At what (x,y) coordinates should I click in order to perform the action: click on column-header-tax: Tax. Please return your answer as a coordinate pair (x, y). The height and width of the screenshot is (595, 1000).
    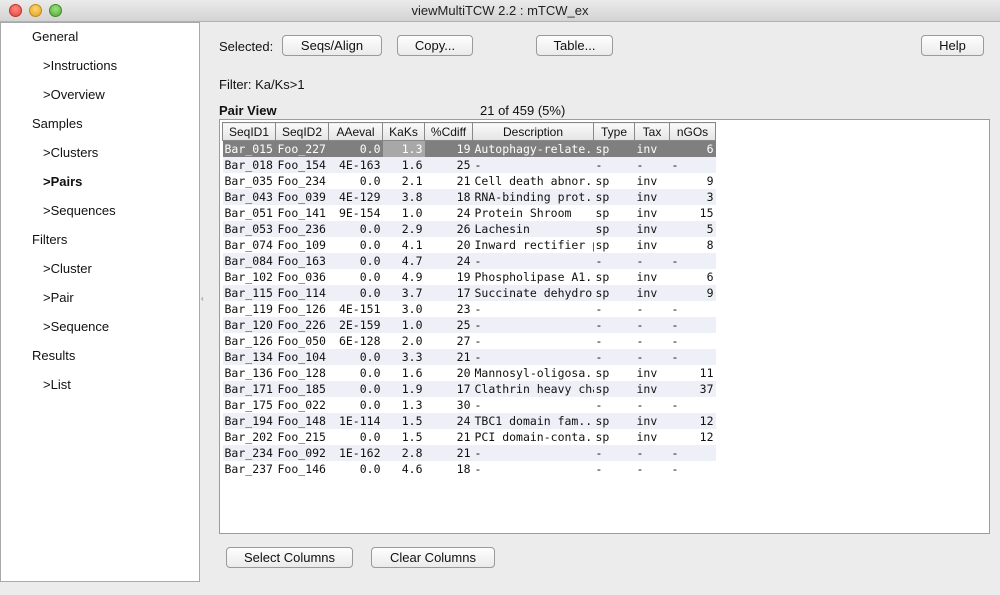
    Looking at the image, I should click on (652, 131).